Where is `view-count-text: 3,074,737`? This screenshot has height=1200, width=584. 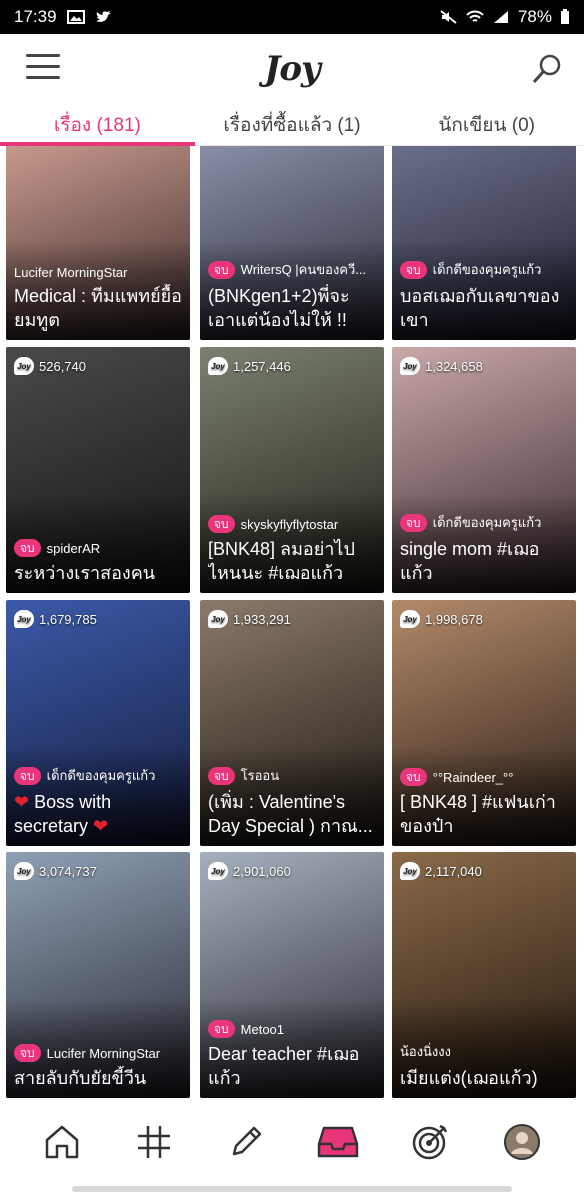
view-count-text: 3,074,737 is located at coordinates (68, 871).